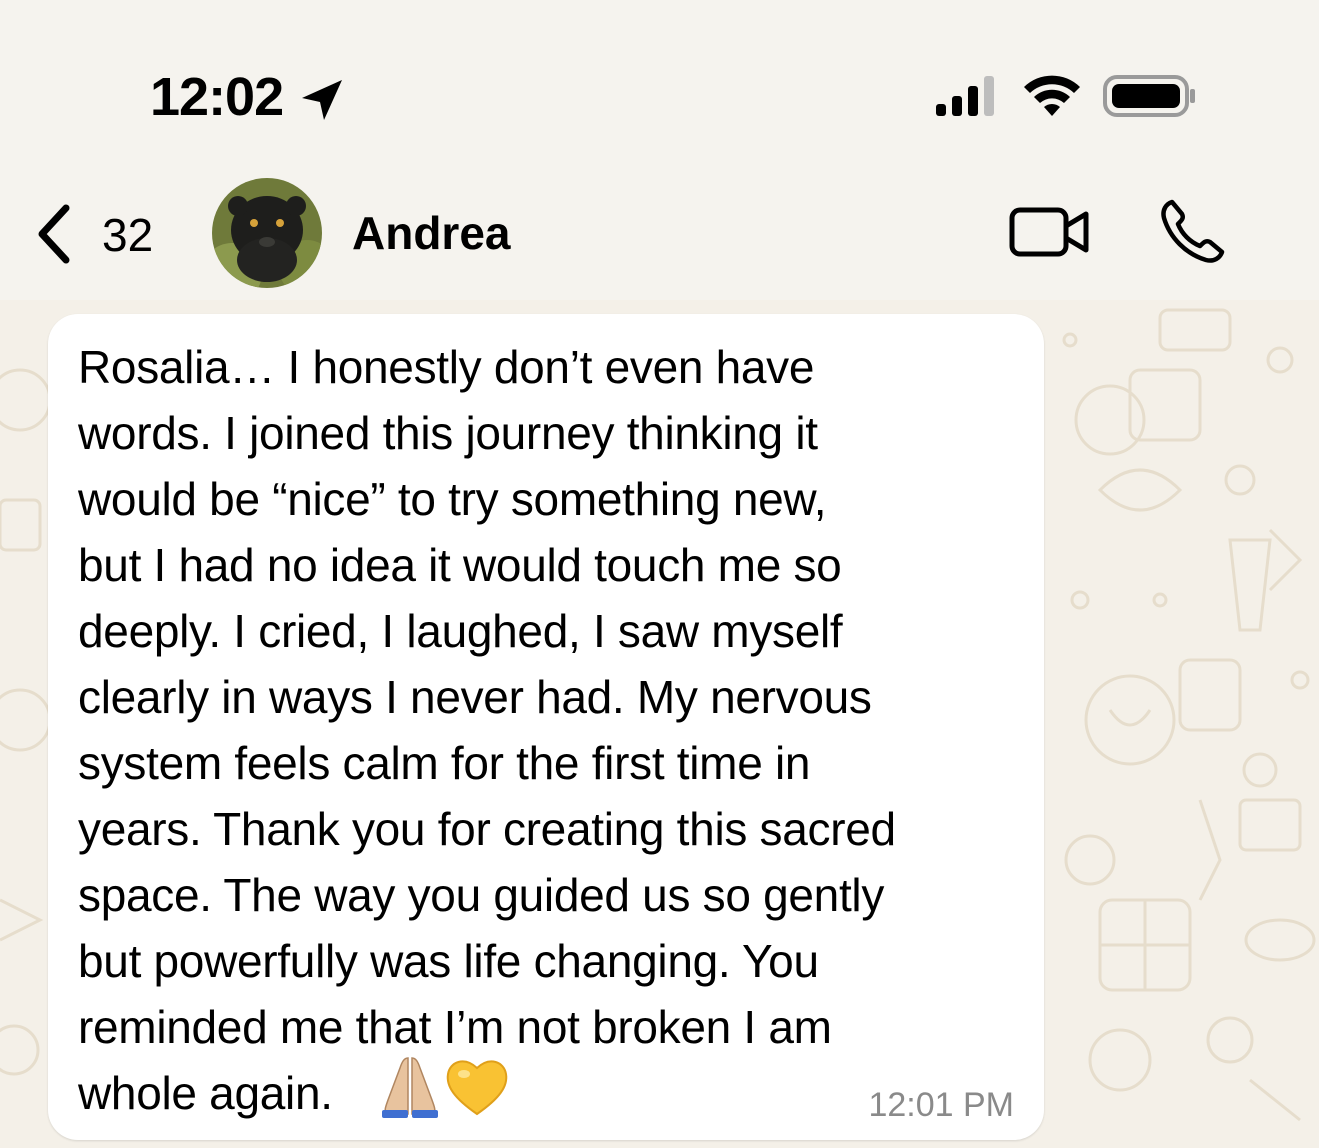 The height and width of the screenshot is (1148, 1319). What do you see at coordinates (965, 96) in the screenshot?
I see `signal-icon` at bounding box center [965, 96].